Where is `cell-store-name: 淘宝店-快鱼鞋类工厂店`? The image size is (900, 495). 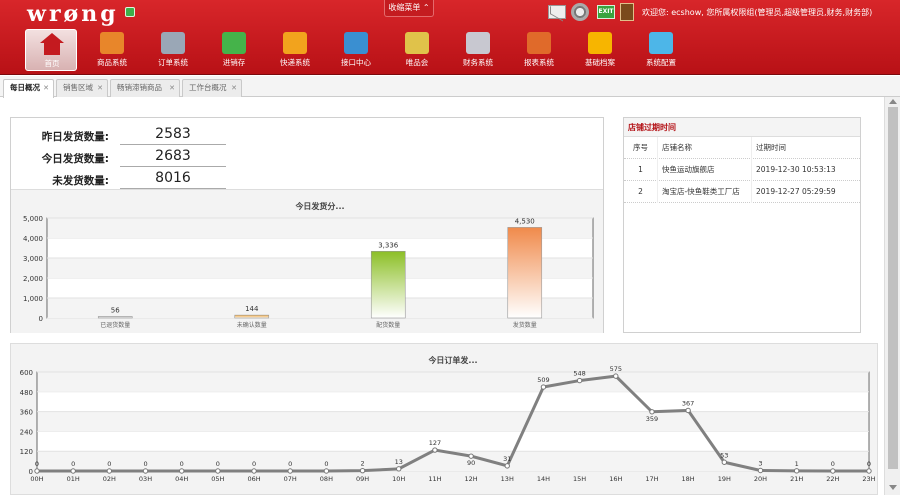 cell-store-name: 淘宝店-快鱼鞋类工厂店 is located at coordinates (706, 192).